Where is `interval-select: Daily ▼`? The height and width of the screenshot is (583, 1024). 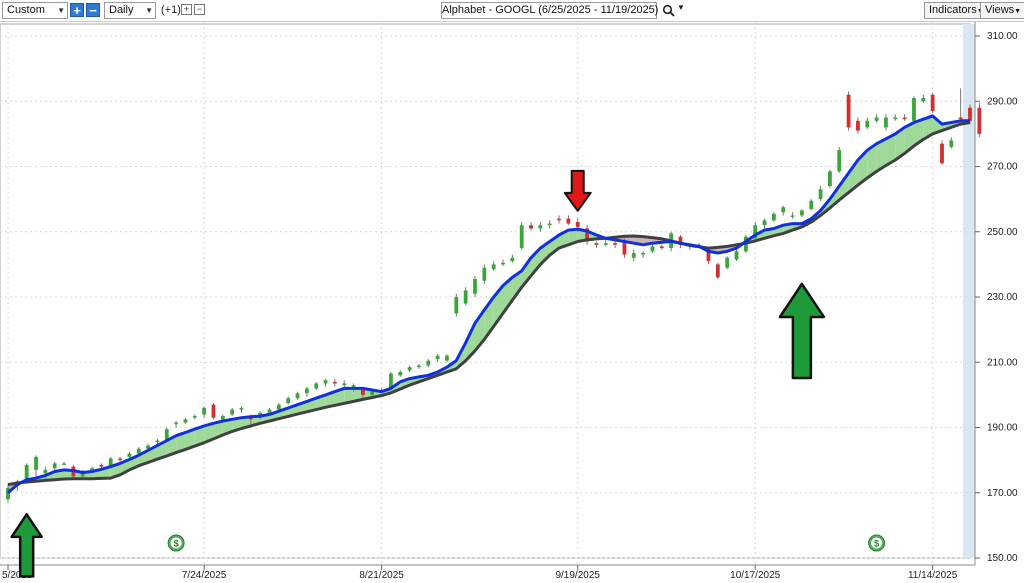
interval-select: Daily ▼ is located at coordinates (130, 10).